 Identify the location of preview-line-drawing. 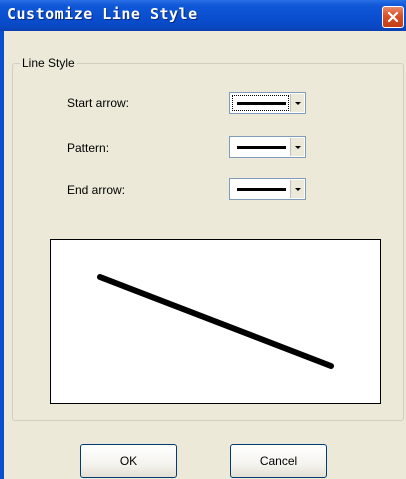
(215, 321).